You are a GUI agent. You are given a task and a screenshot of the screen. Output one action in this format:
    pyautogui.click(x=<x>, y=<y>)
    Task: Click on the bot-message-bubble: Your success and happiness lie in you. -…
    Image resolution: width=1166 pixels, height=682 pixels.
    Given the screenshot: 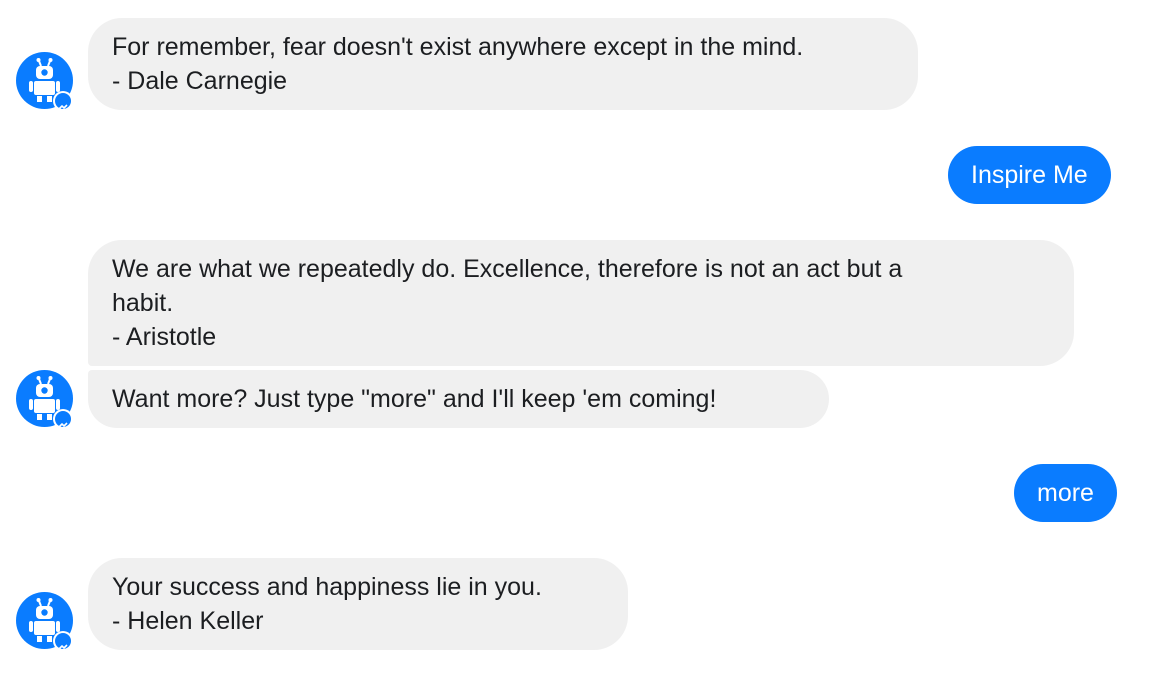 What is the action you would take?
    pyautogui.click(x=358, y=604)
    